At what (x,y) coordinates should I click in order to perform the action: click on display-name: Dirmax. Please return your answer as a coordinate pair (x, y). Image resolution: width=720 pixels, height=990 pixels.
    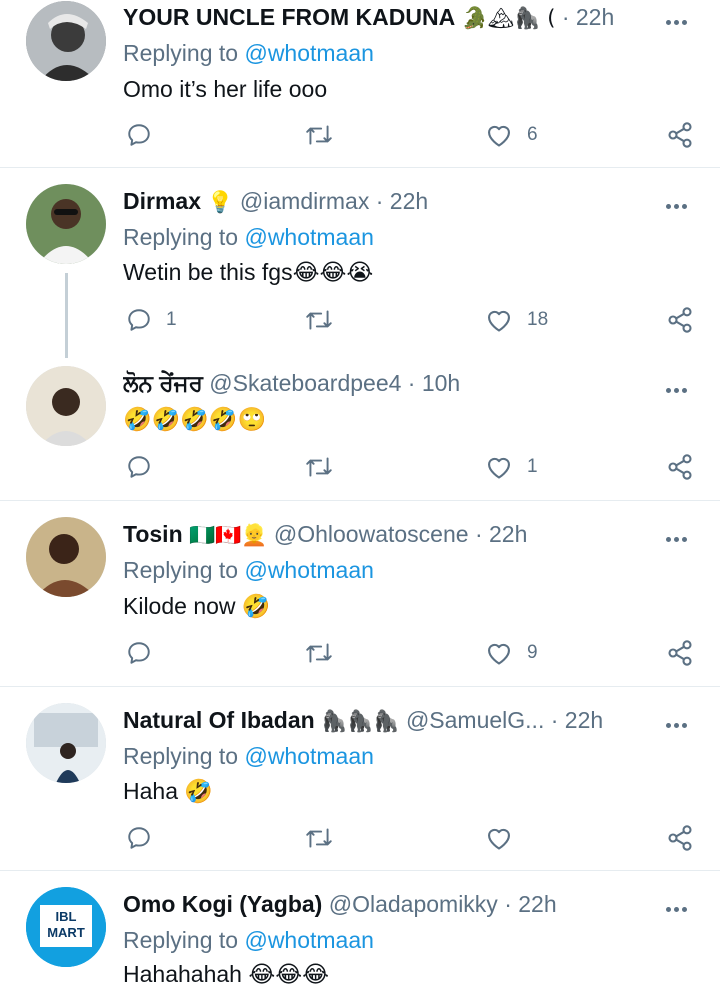
    Looking at the image, I should click on (162, 201).